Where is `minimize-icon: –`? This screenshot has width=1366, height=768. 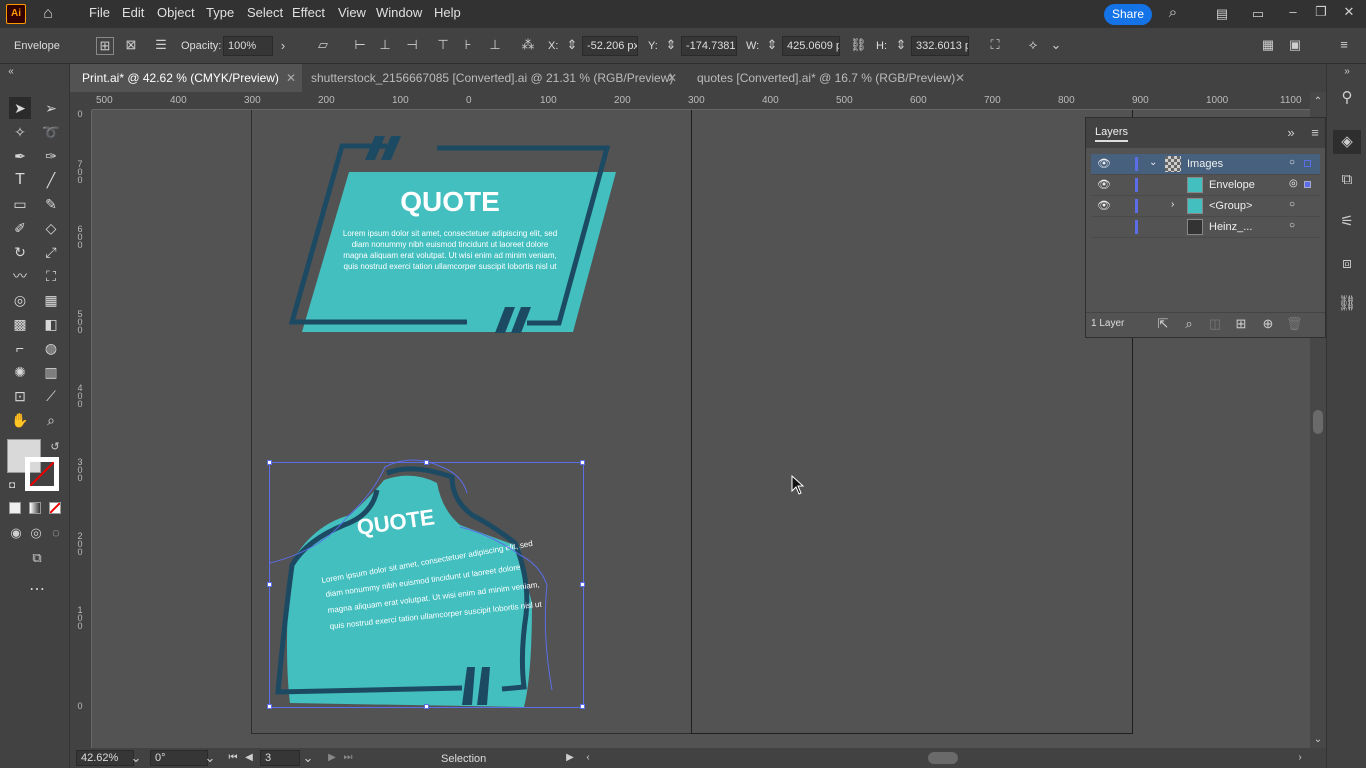
minimize-icon: – is located at coordinates (1293, 12).